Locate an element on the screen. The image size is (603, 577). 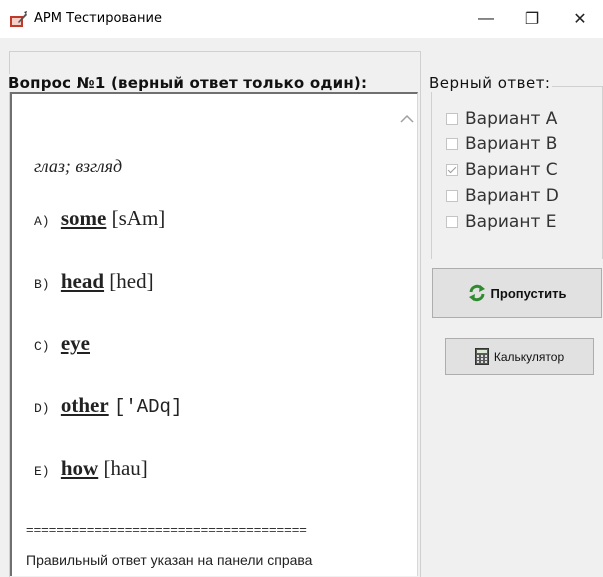
option-transcription: [hed] is located at coordinates (131, 281).